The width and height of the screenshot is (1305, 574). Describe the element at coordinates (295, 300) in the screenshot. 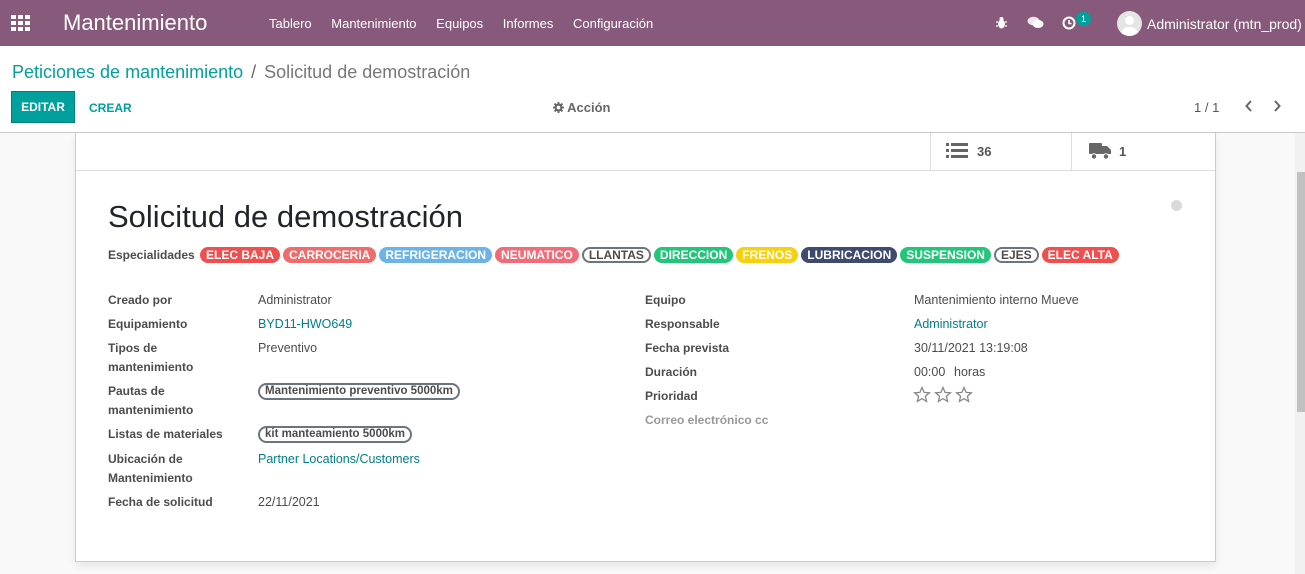

I see `created-by-value: Administrator` at that location.